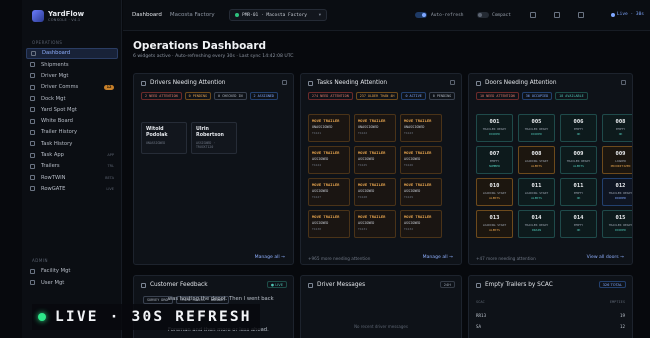  Describe the element at coordinates (230, 96) in the screenshot. I see `status-pill: 0 CHECKED IN` at that location.